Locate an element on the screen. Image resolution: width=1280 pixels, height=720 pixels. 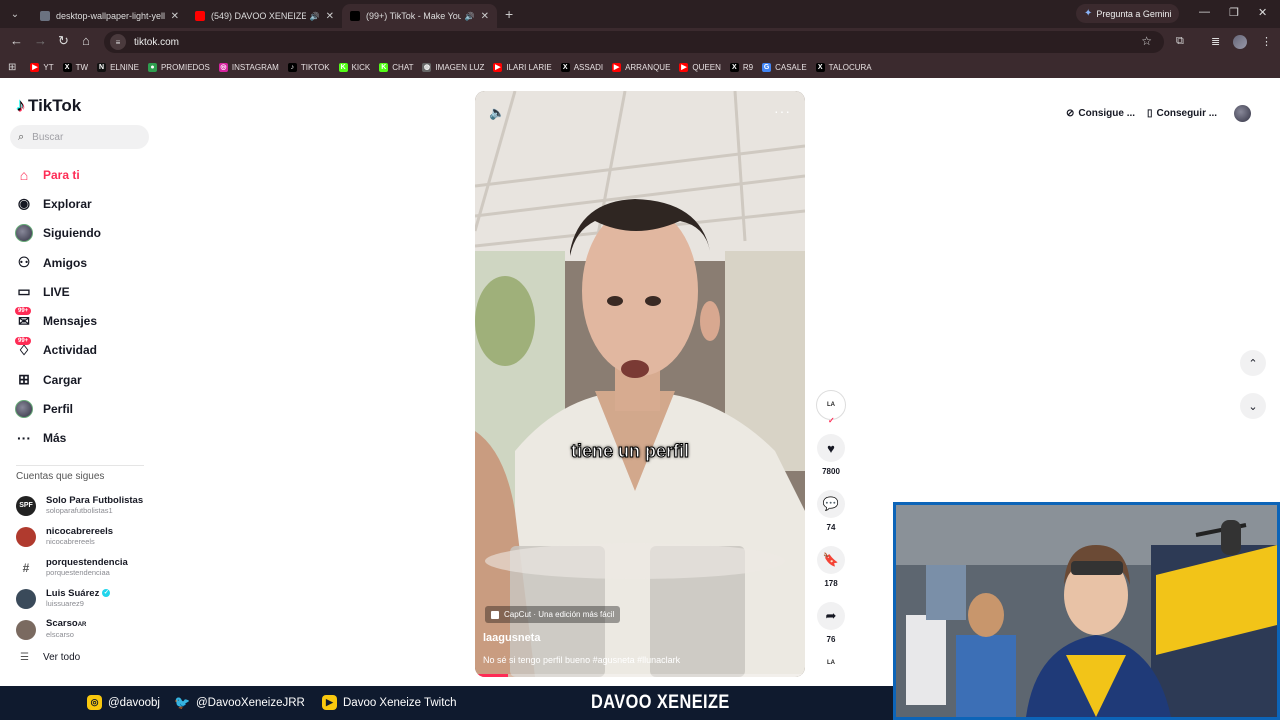
capcut-tag: CapCut · Una edición más fácil is located at coordinates (553, 614).